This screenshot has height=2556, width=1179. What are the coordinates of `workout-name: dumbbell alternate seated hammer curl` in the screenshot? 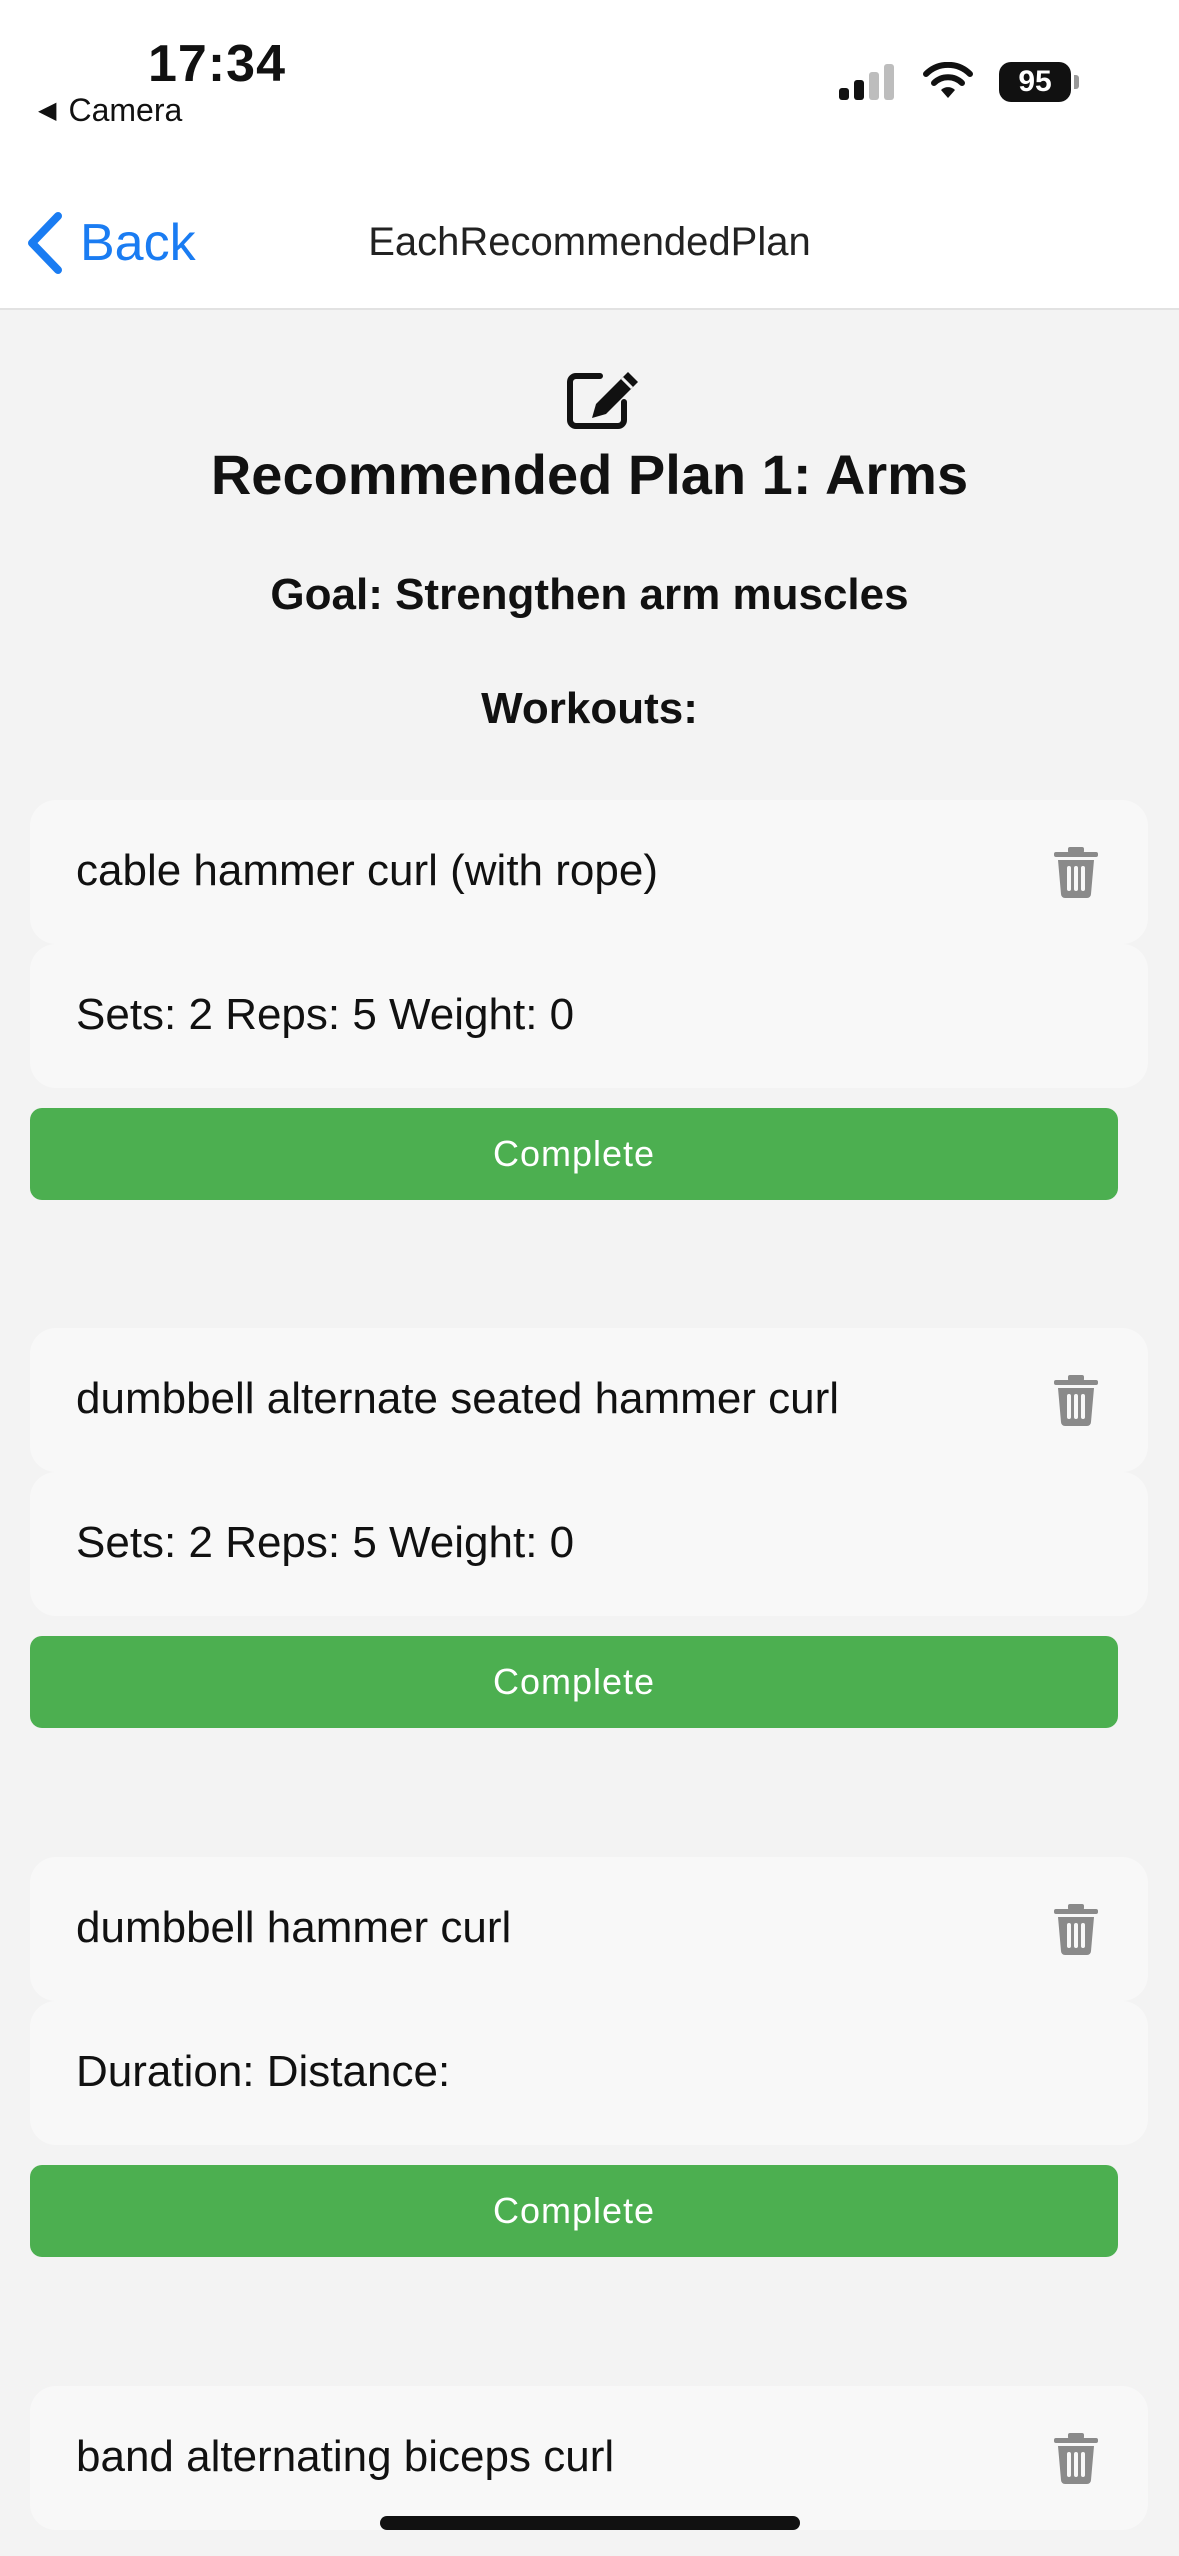 It's located at (458, 1398).